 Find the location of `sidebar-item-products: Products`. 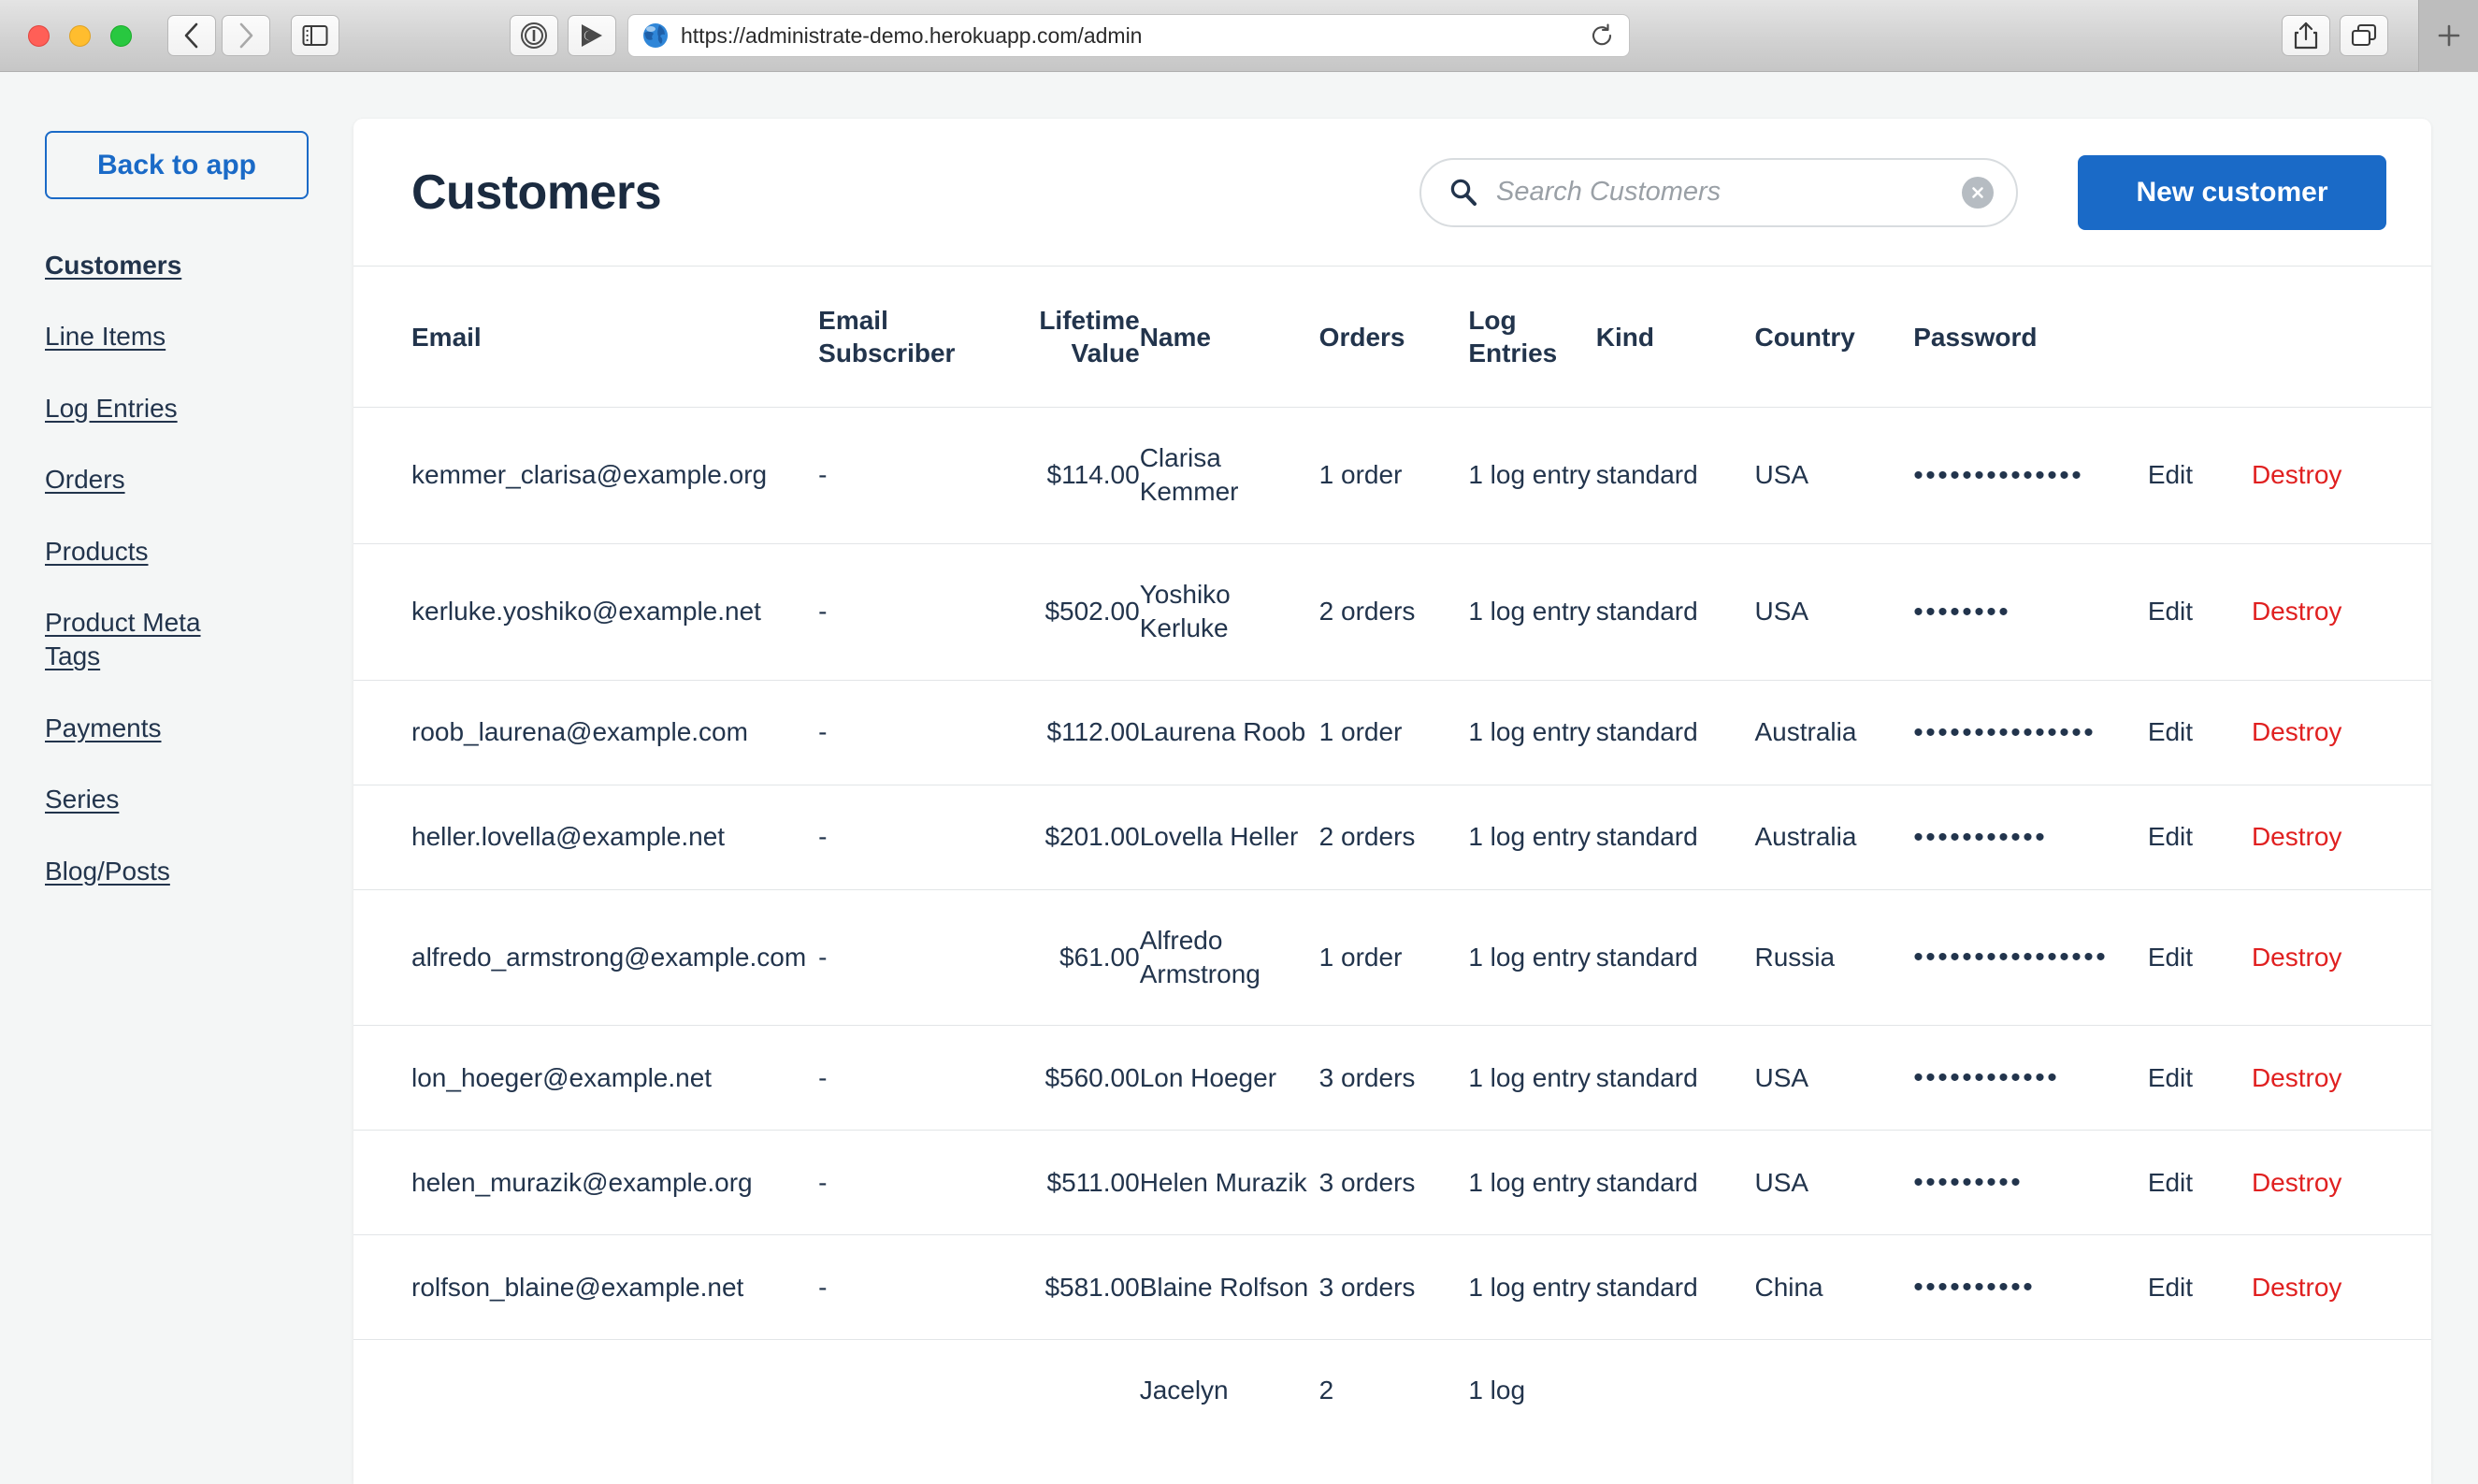

sidebar-item-products: Products is located at coordinates (153, 552).